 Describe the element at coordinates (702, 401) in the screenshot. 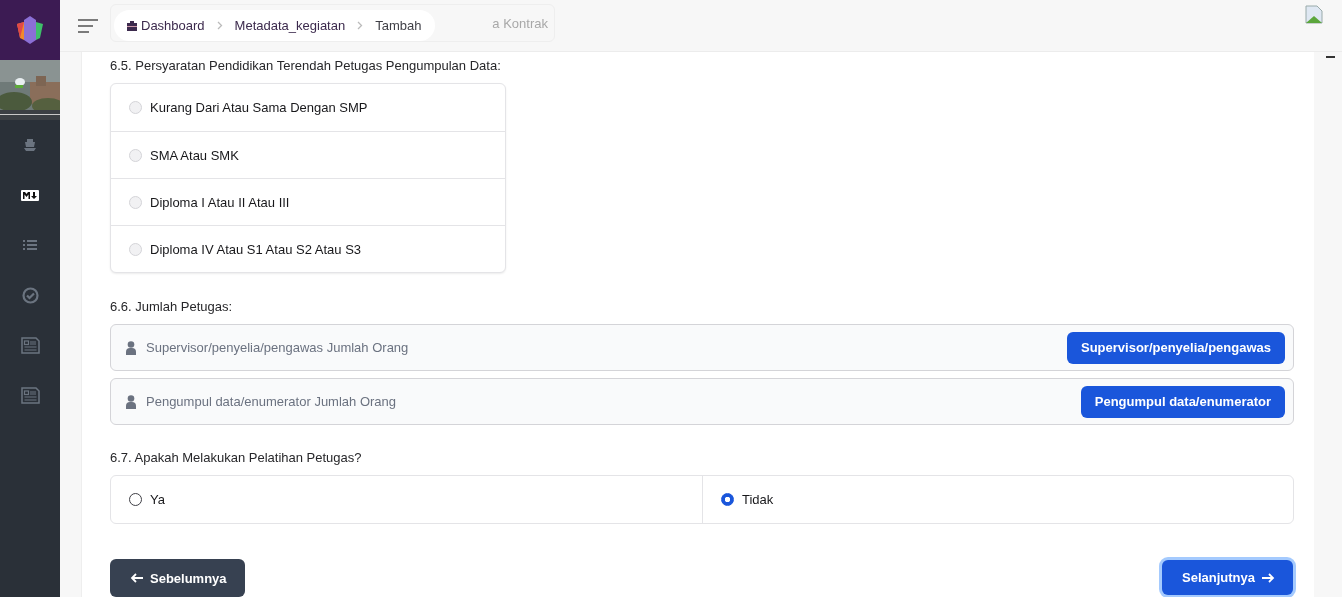

I see `input-field: Pengumpul data/enumerator Jumlah Orang Pengumpul data/enumerator` at that location.